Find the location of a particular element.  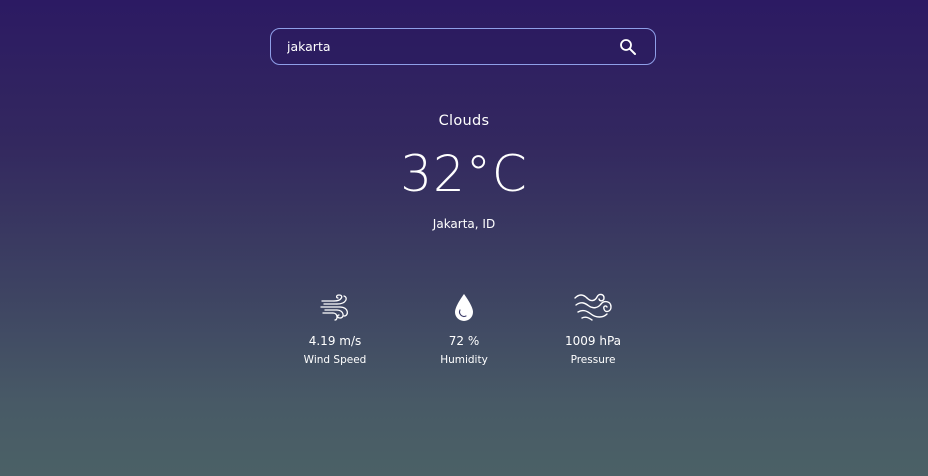

pressure-label: Pressure is located at coordinates (593, 360).